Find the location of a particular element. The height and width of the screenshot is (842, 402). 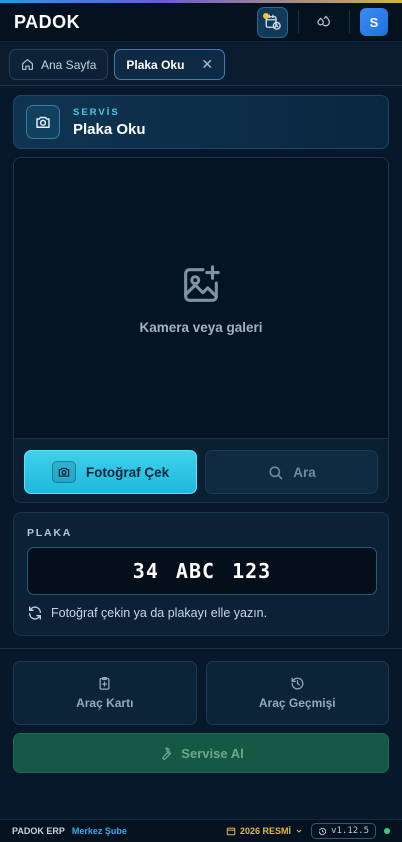

plate-hint-text: Fotoğraf çekin ya da plakayı elle yazın. is located at coordinates (159, 613).